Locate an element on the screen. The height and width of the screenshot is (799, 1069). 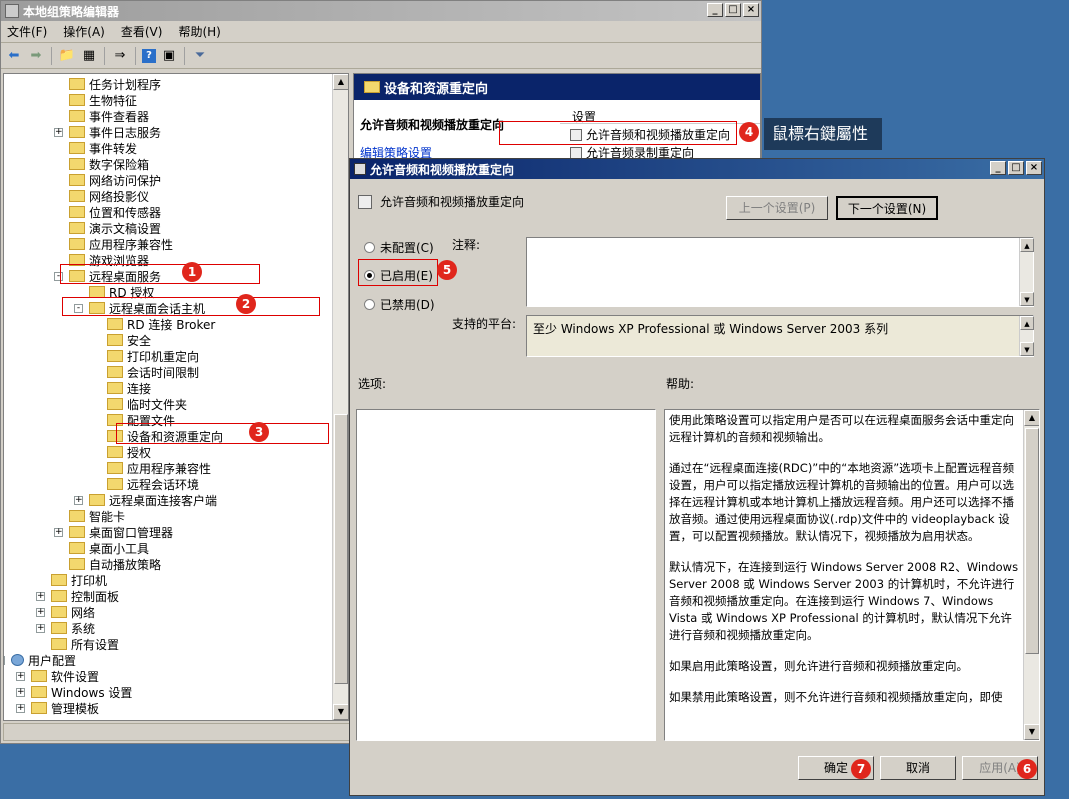
column-header-setting: 设置 is located at coordinates (660, 116).